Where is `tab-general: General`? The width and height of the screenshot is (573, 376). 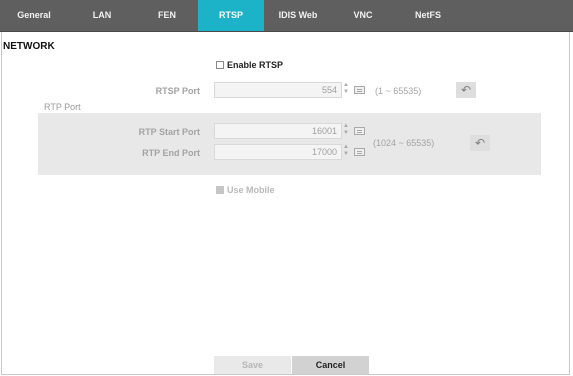 tab-general: General is located at coordinates (34, 15).